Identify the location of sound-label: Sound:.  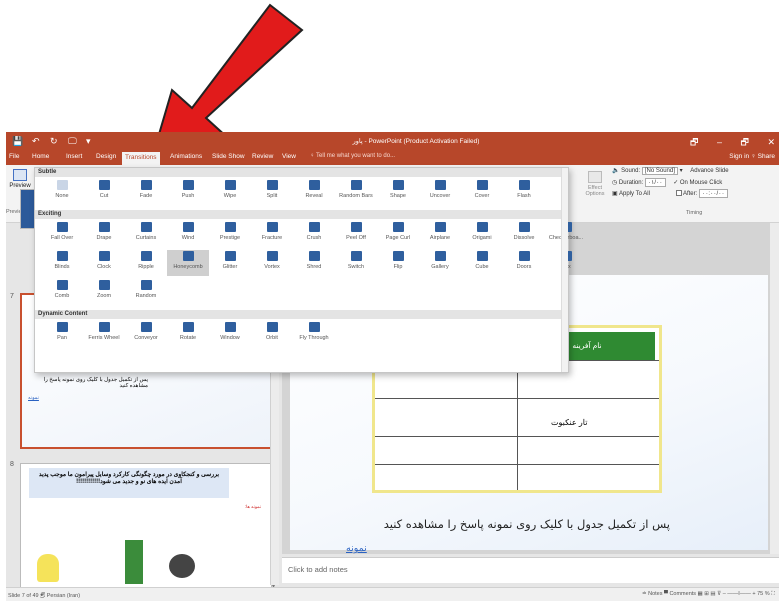
(631, 171).